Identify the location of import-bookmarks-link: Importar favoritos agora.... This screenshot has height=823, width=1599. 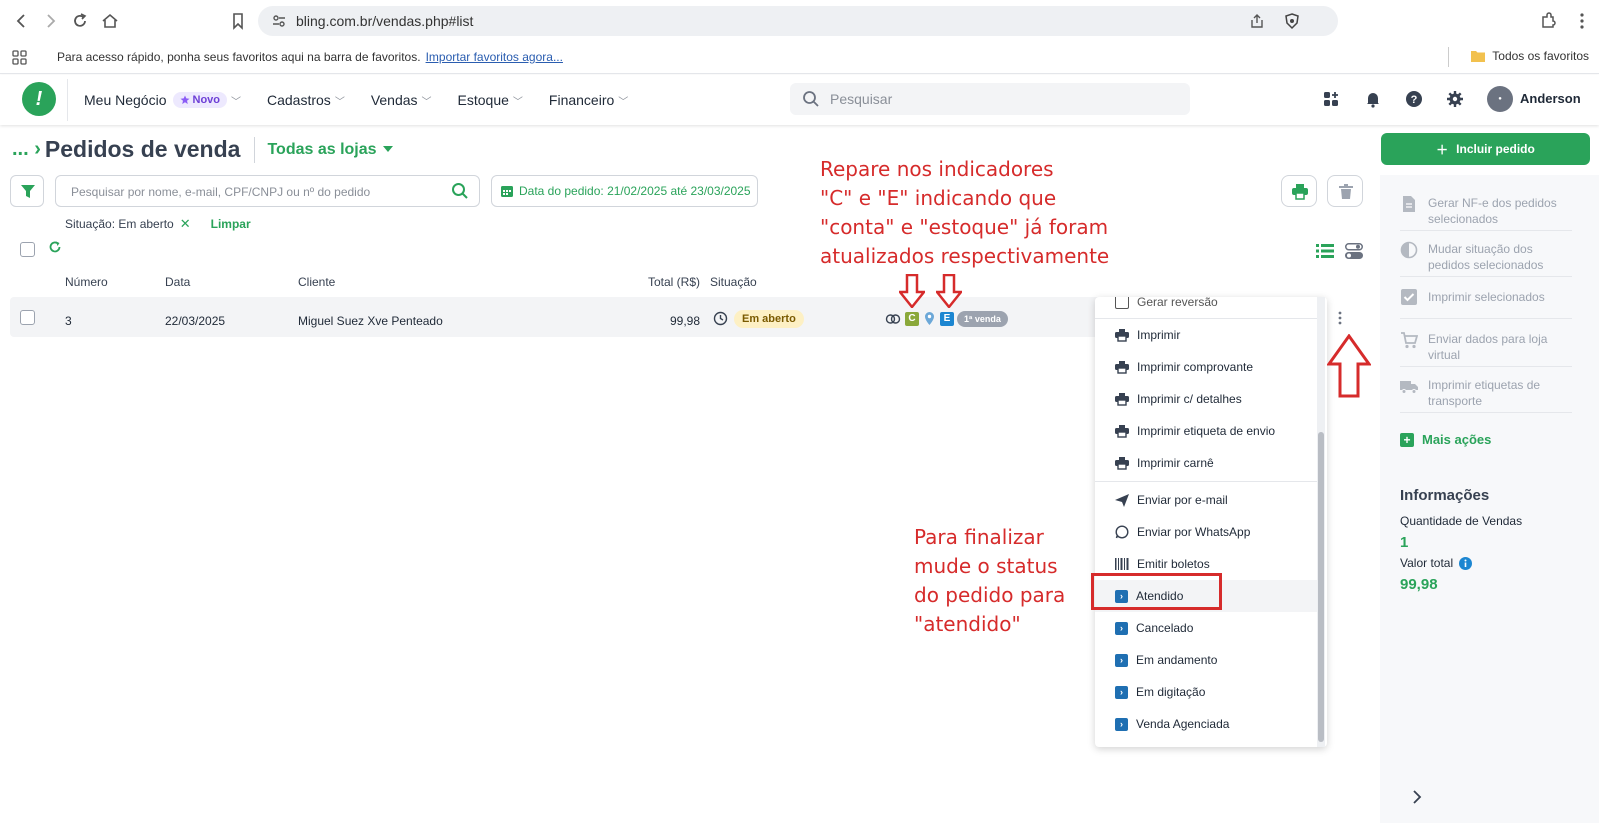
(494, 57).